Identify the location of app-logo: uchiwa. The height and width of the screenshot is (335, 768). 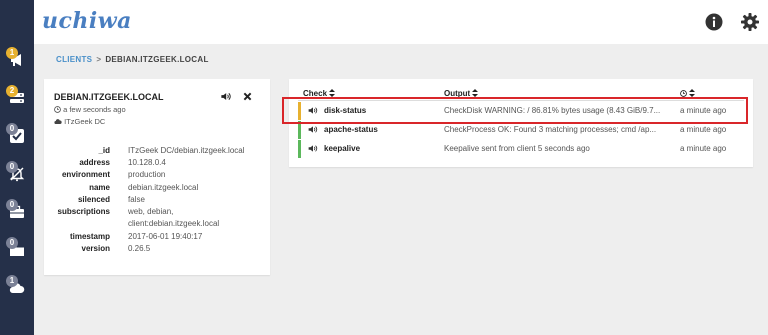
(87, 21).